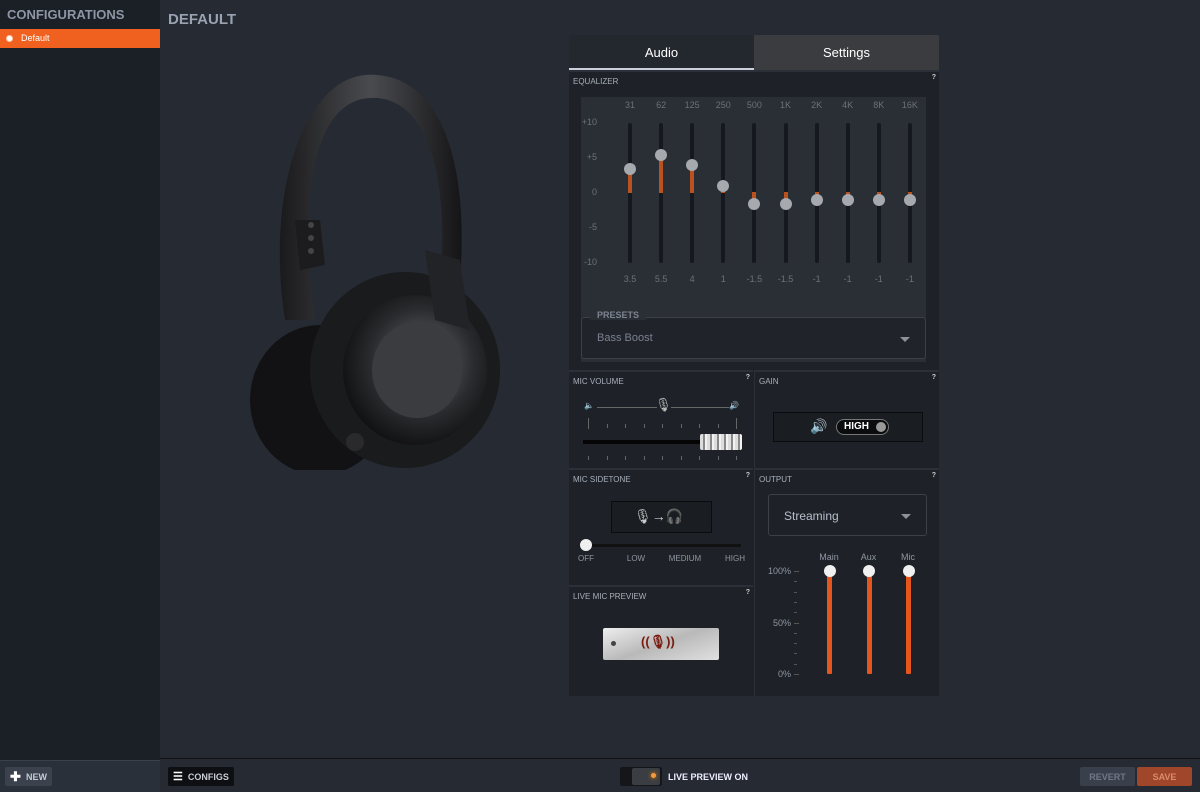 This screenshot has height=792, width=1200. Describe the element at coordinates (909, 105) in the screenshot. I see `eq-freq-label: 16K` at that location.